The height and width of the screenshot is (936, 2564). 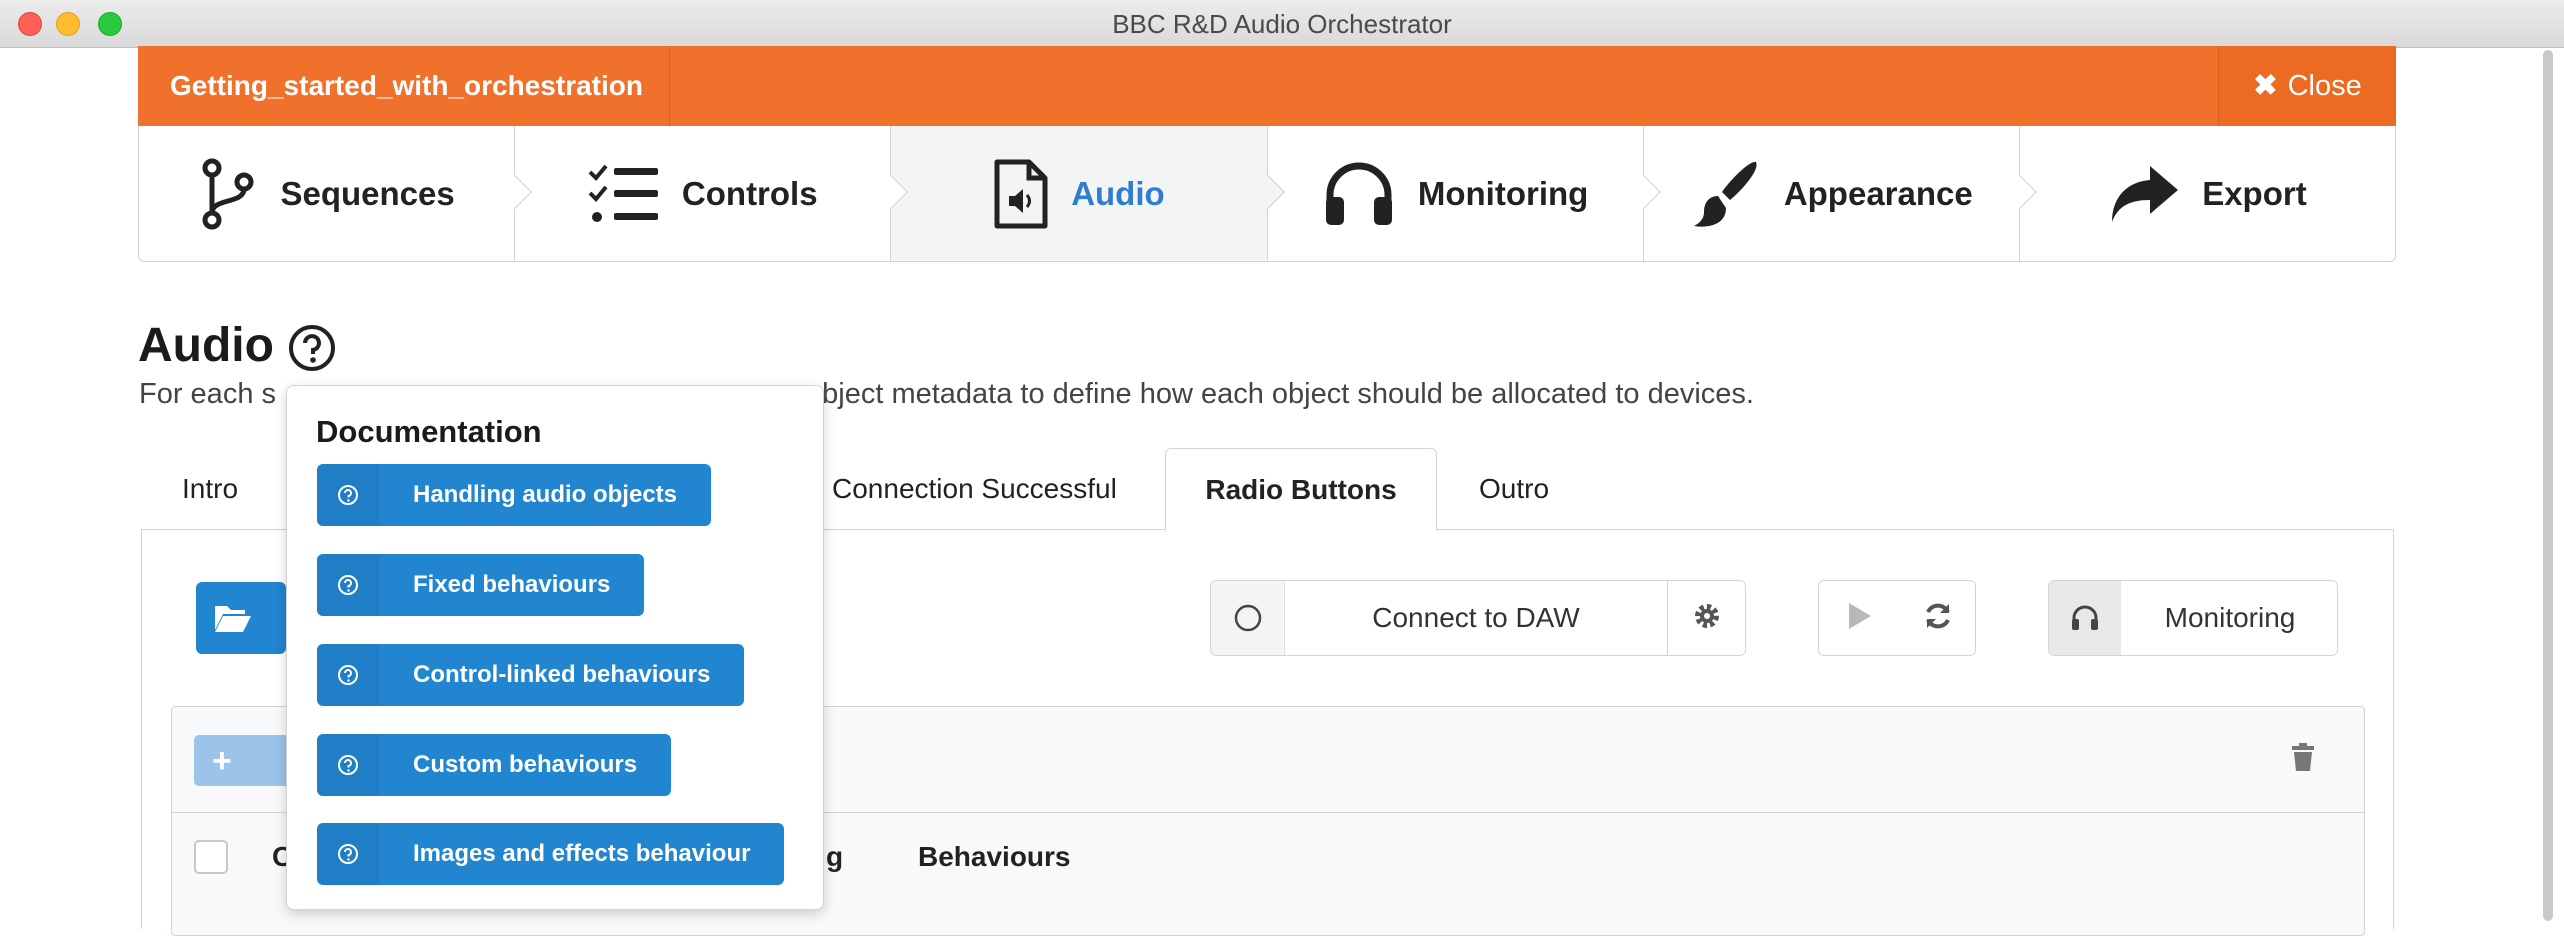 What do you see at coordinates (1248, 618) in the screenshot?
I see `connection-status-icon` at bounding box center [1248, 618].